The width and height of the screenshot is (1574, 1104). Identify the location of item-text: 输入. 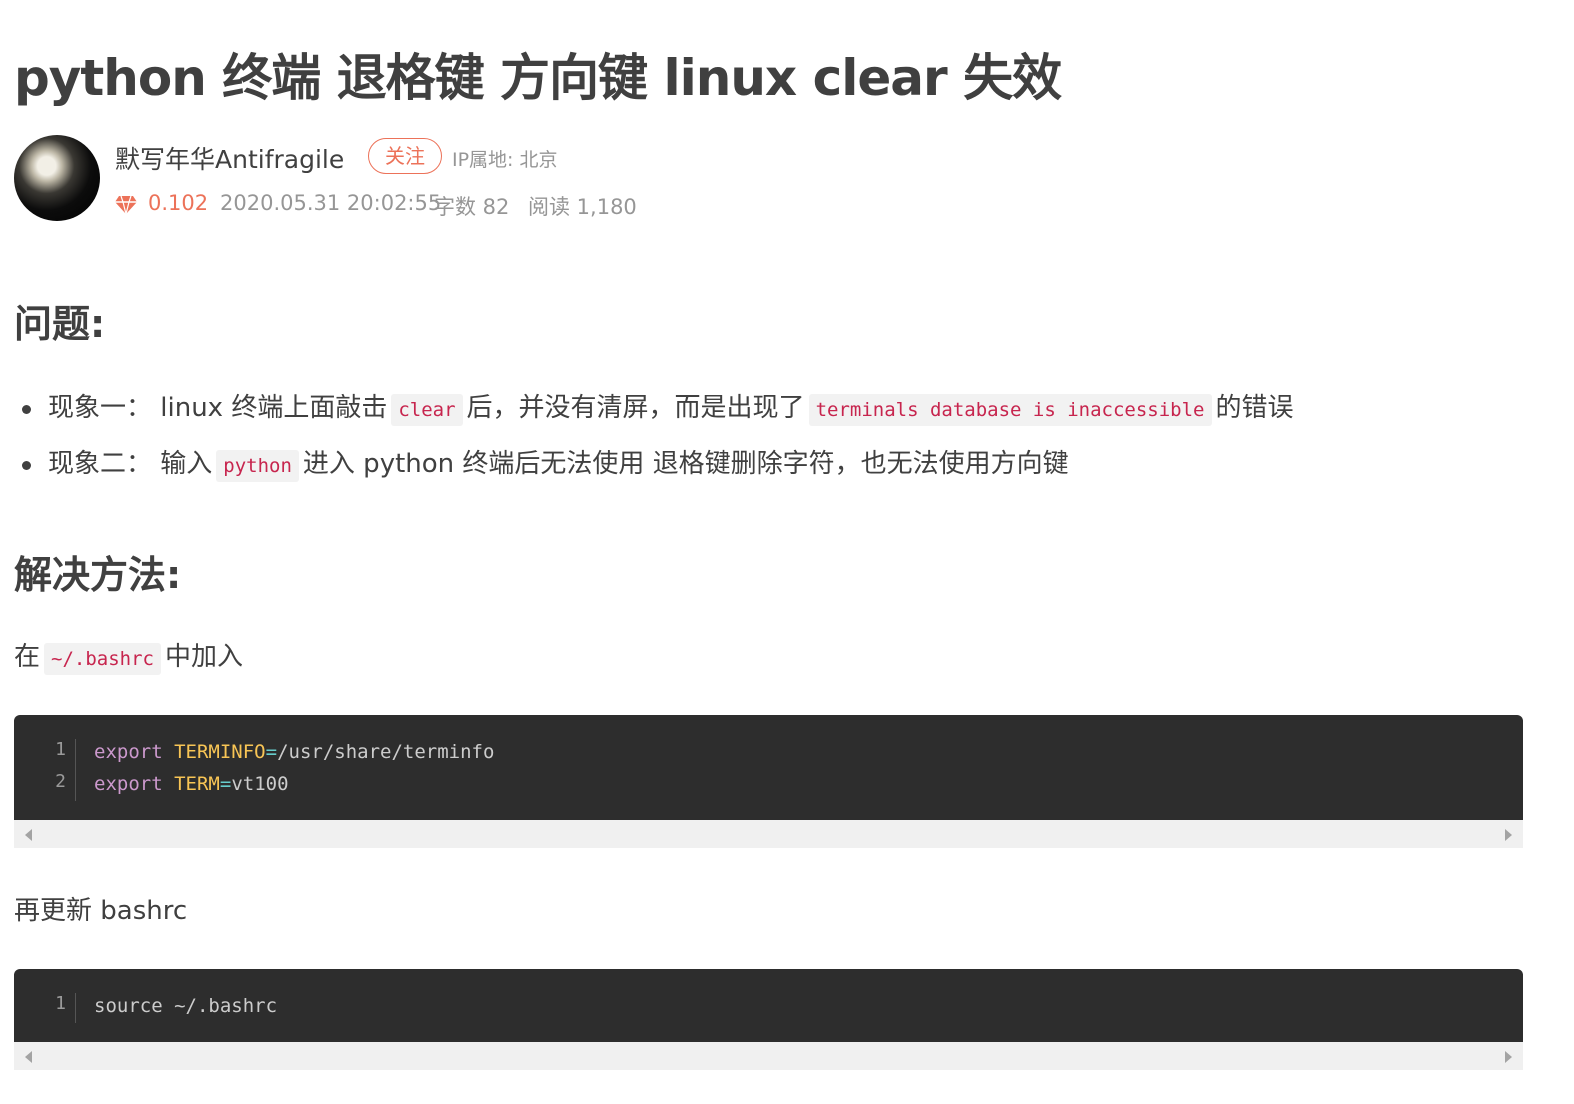
(182, 464).